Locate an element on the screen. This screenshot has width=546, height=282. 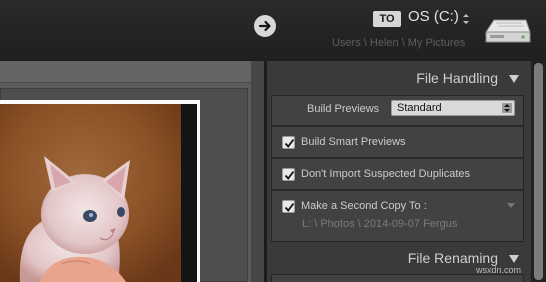
file-handling-header: File Handling is located at coordinates (399, 78).